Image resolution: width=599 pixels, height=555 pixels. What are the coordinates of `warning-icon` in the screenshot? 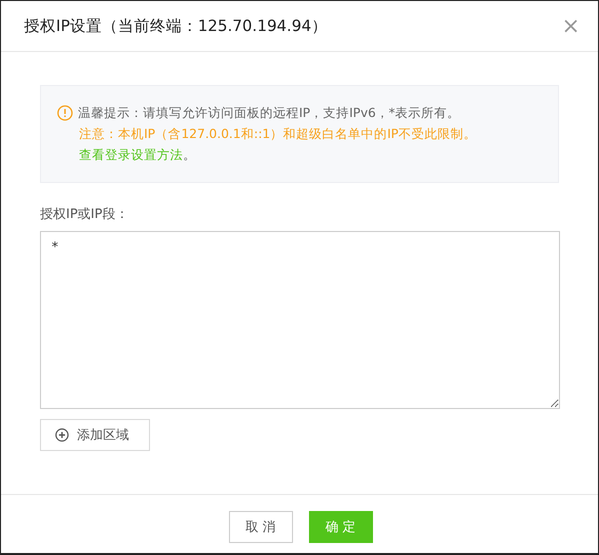 It's located at (65, 113).